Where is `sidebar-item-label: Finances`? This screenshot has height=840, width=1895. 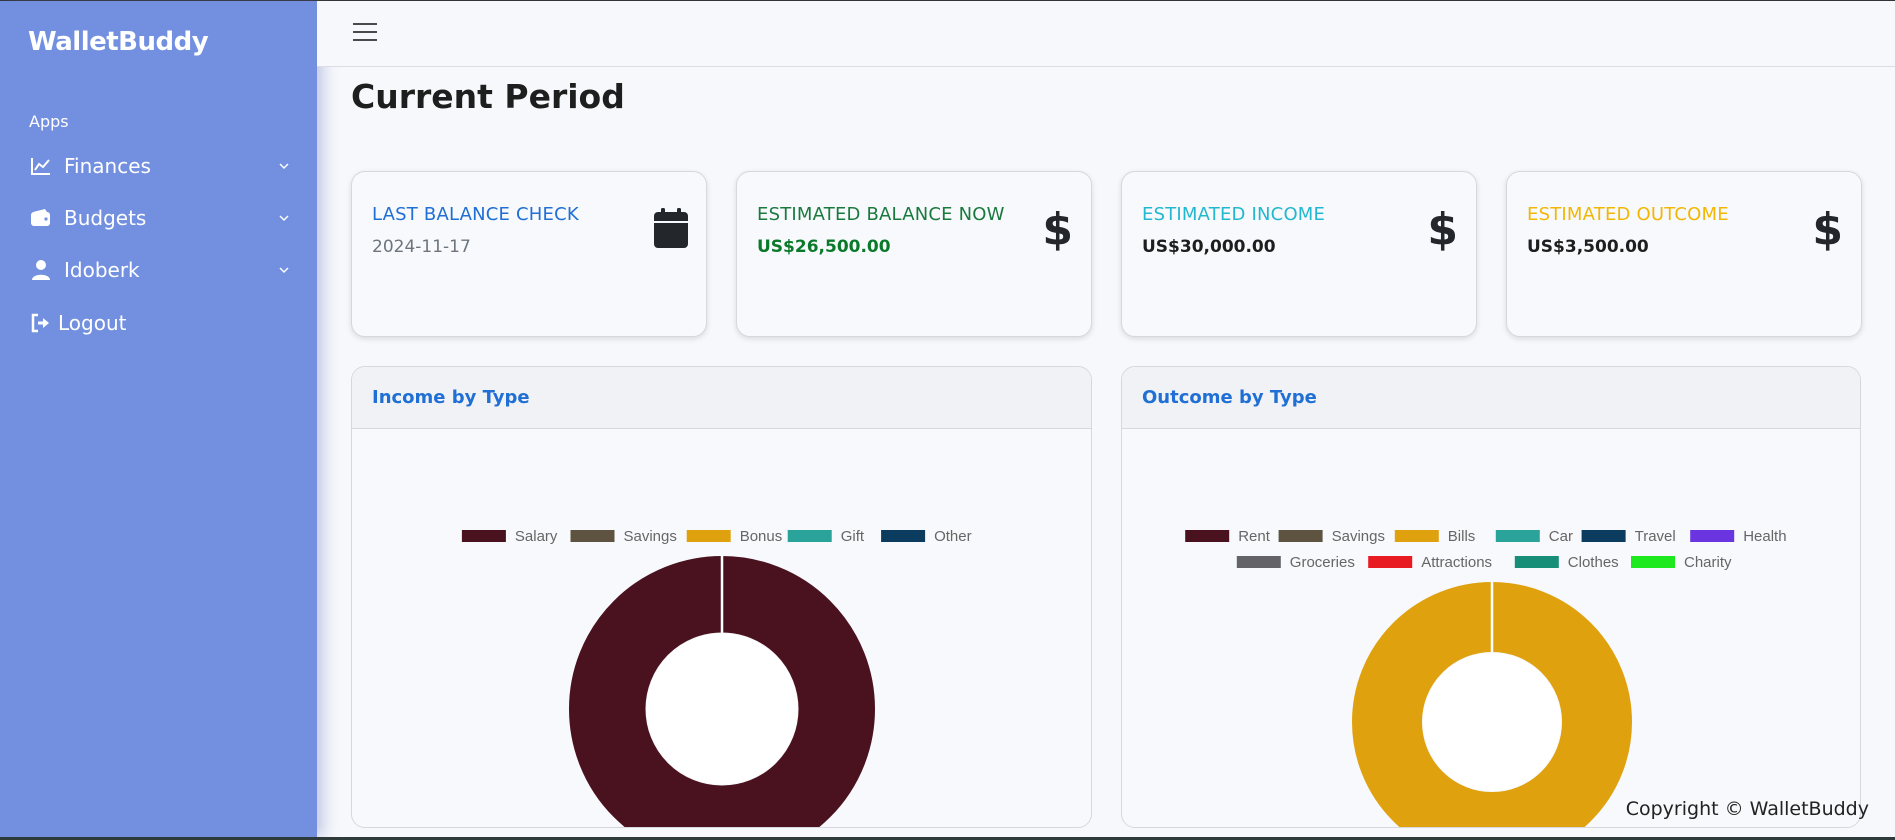
sidebar-item-label: Finances is located at coordinates (107, 166).